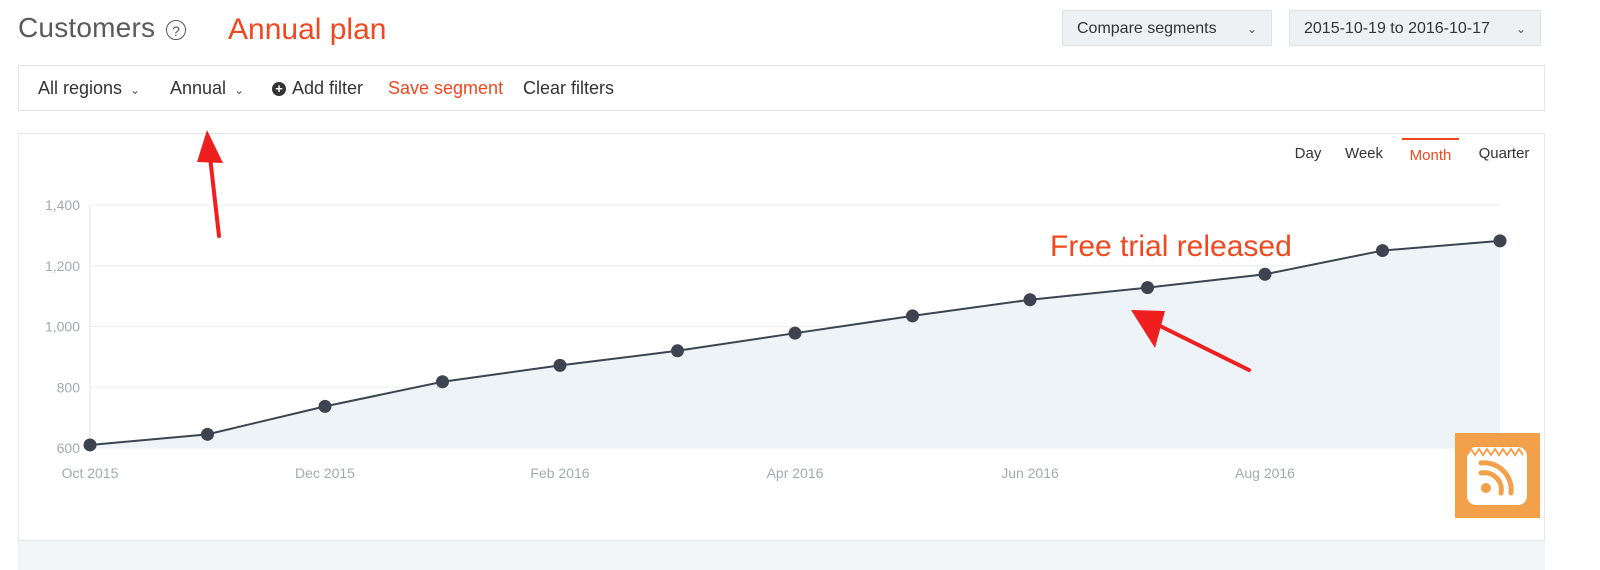 Image resolution: width=1600 pixels, height=570 pixels. I want to click on compare-segments-dropdown: Compare segments ⌄, so click(1167, 28).